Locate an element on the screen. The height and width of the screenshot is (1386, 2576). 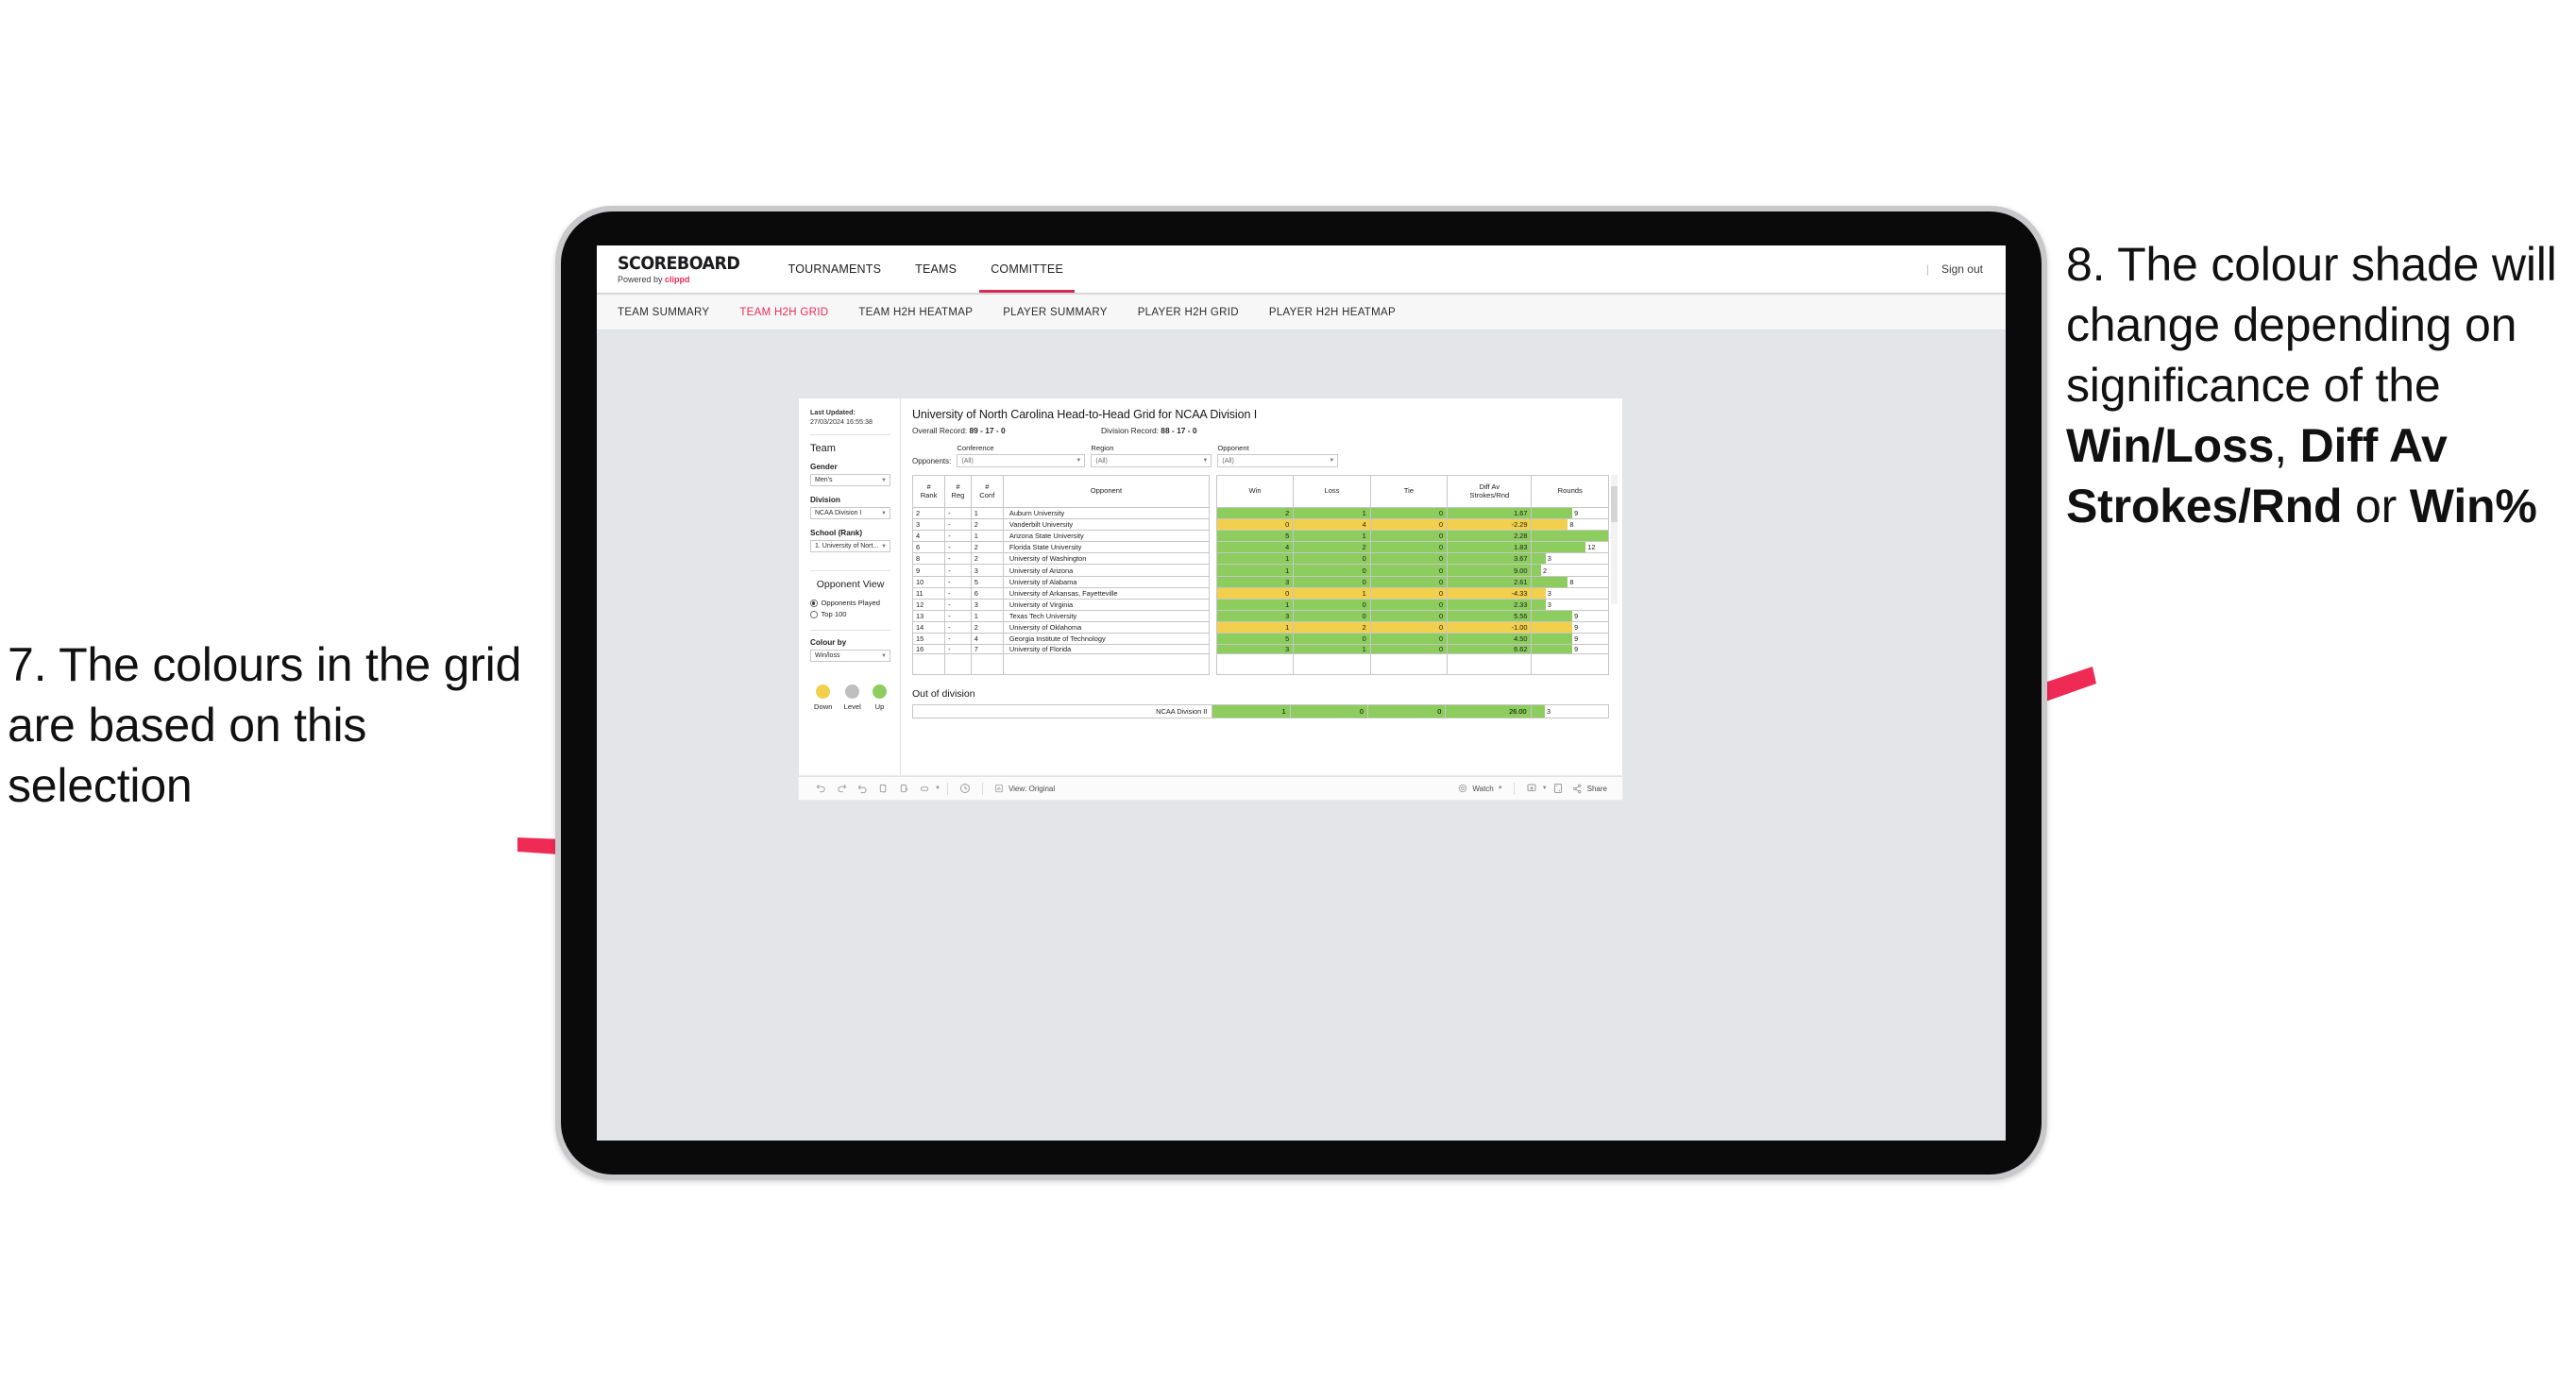
out-of-division-row: NCAA Division II 1 0 0 26.00 3 is located at coordinates (1260, 711).